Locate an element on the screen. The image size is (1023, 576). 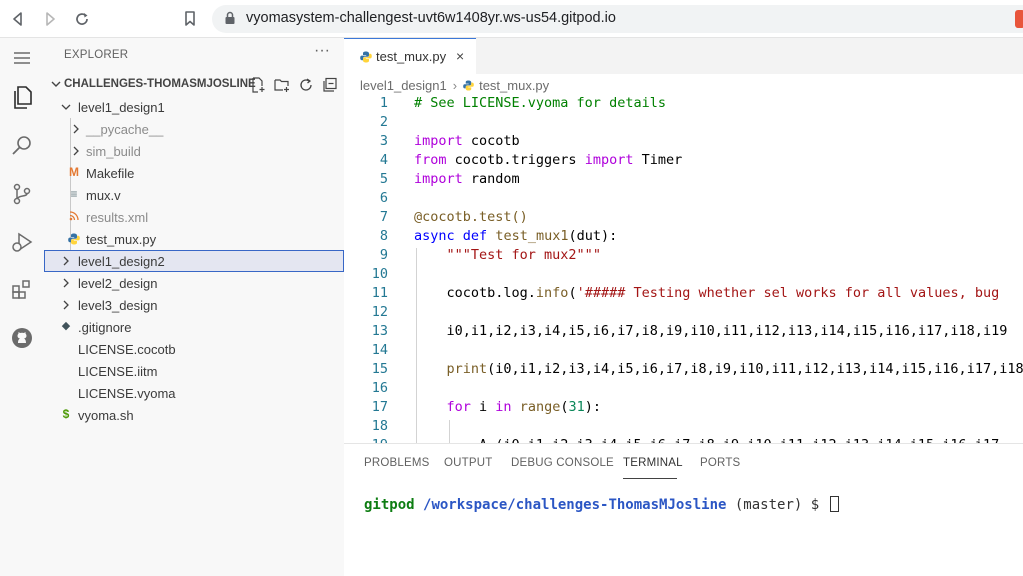
tab-problems: PROBLEMS is located at coordinates (397, 463).